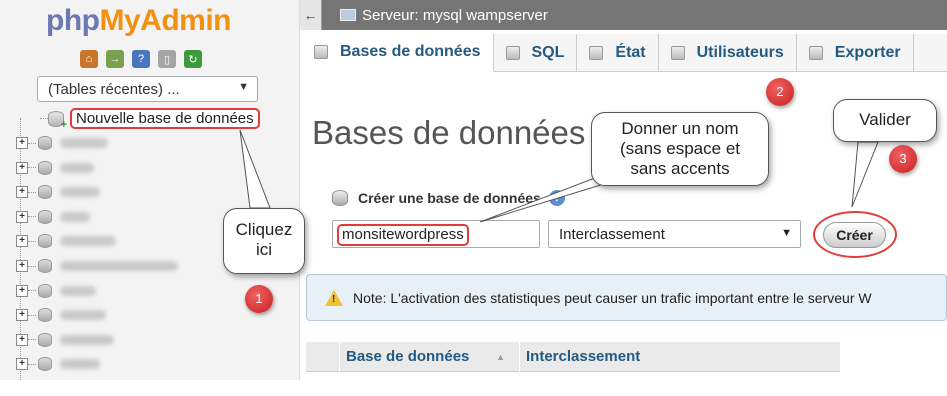 Image resolution: width=947 pixels, height=396 pixels. I want to click on callout-tail-click-here, so click(255, 169).